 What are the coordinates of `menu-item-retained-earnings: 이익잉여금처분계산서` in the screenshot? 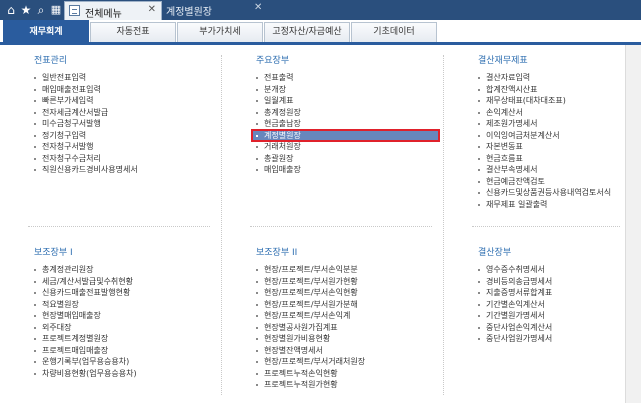 It's located at (549, 136).